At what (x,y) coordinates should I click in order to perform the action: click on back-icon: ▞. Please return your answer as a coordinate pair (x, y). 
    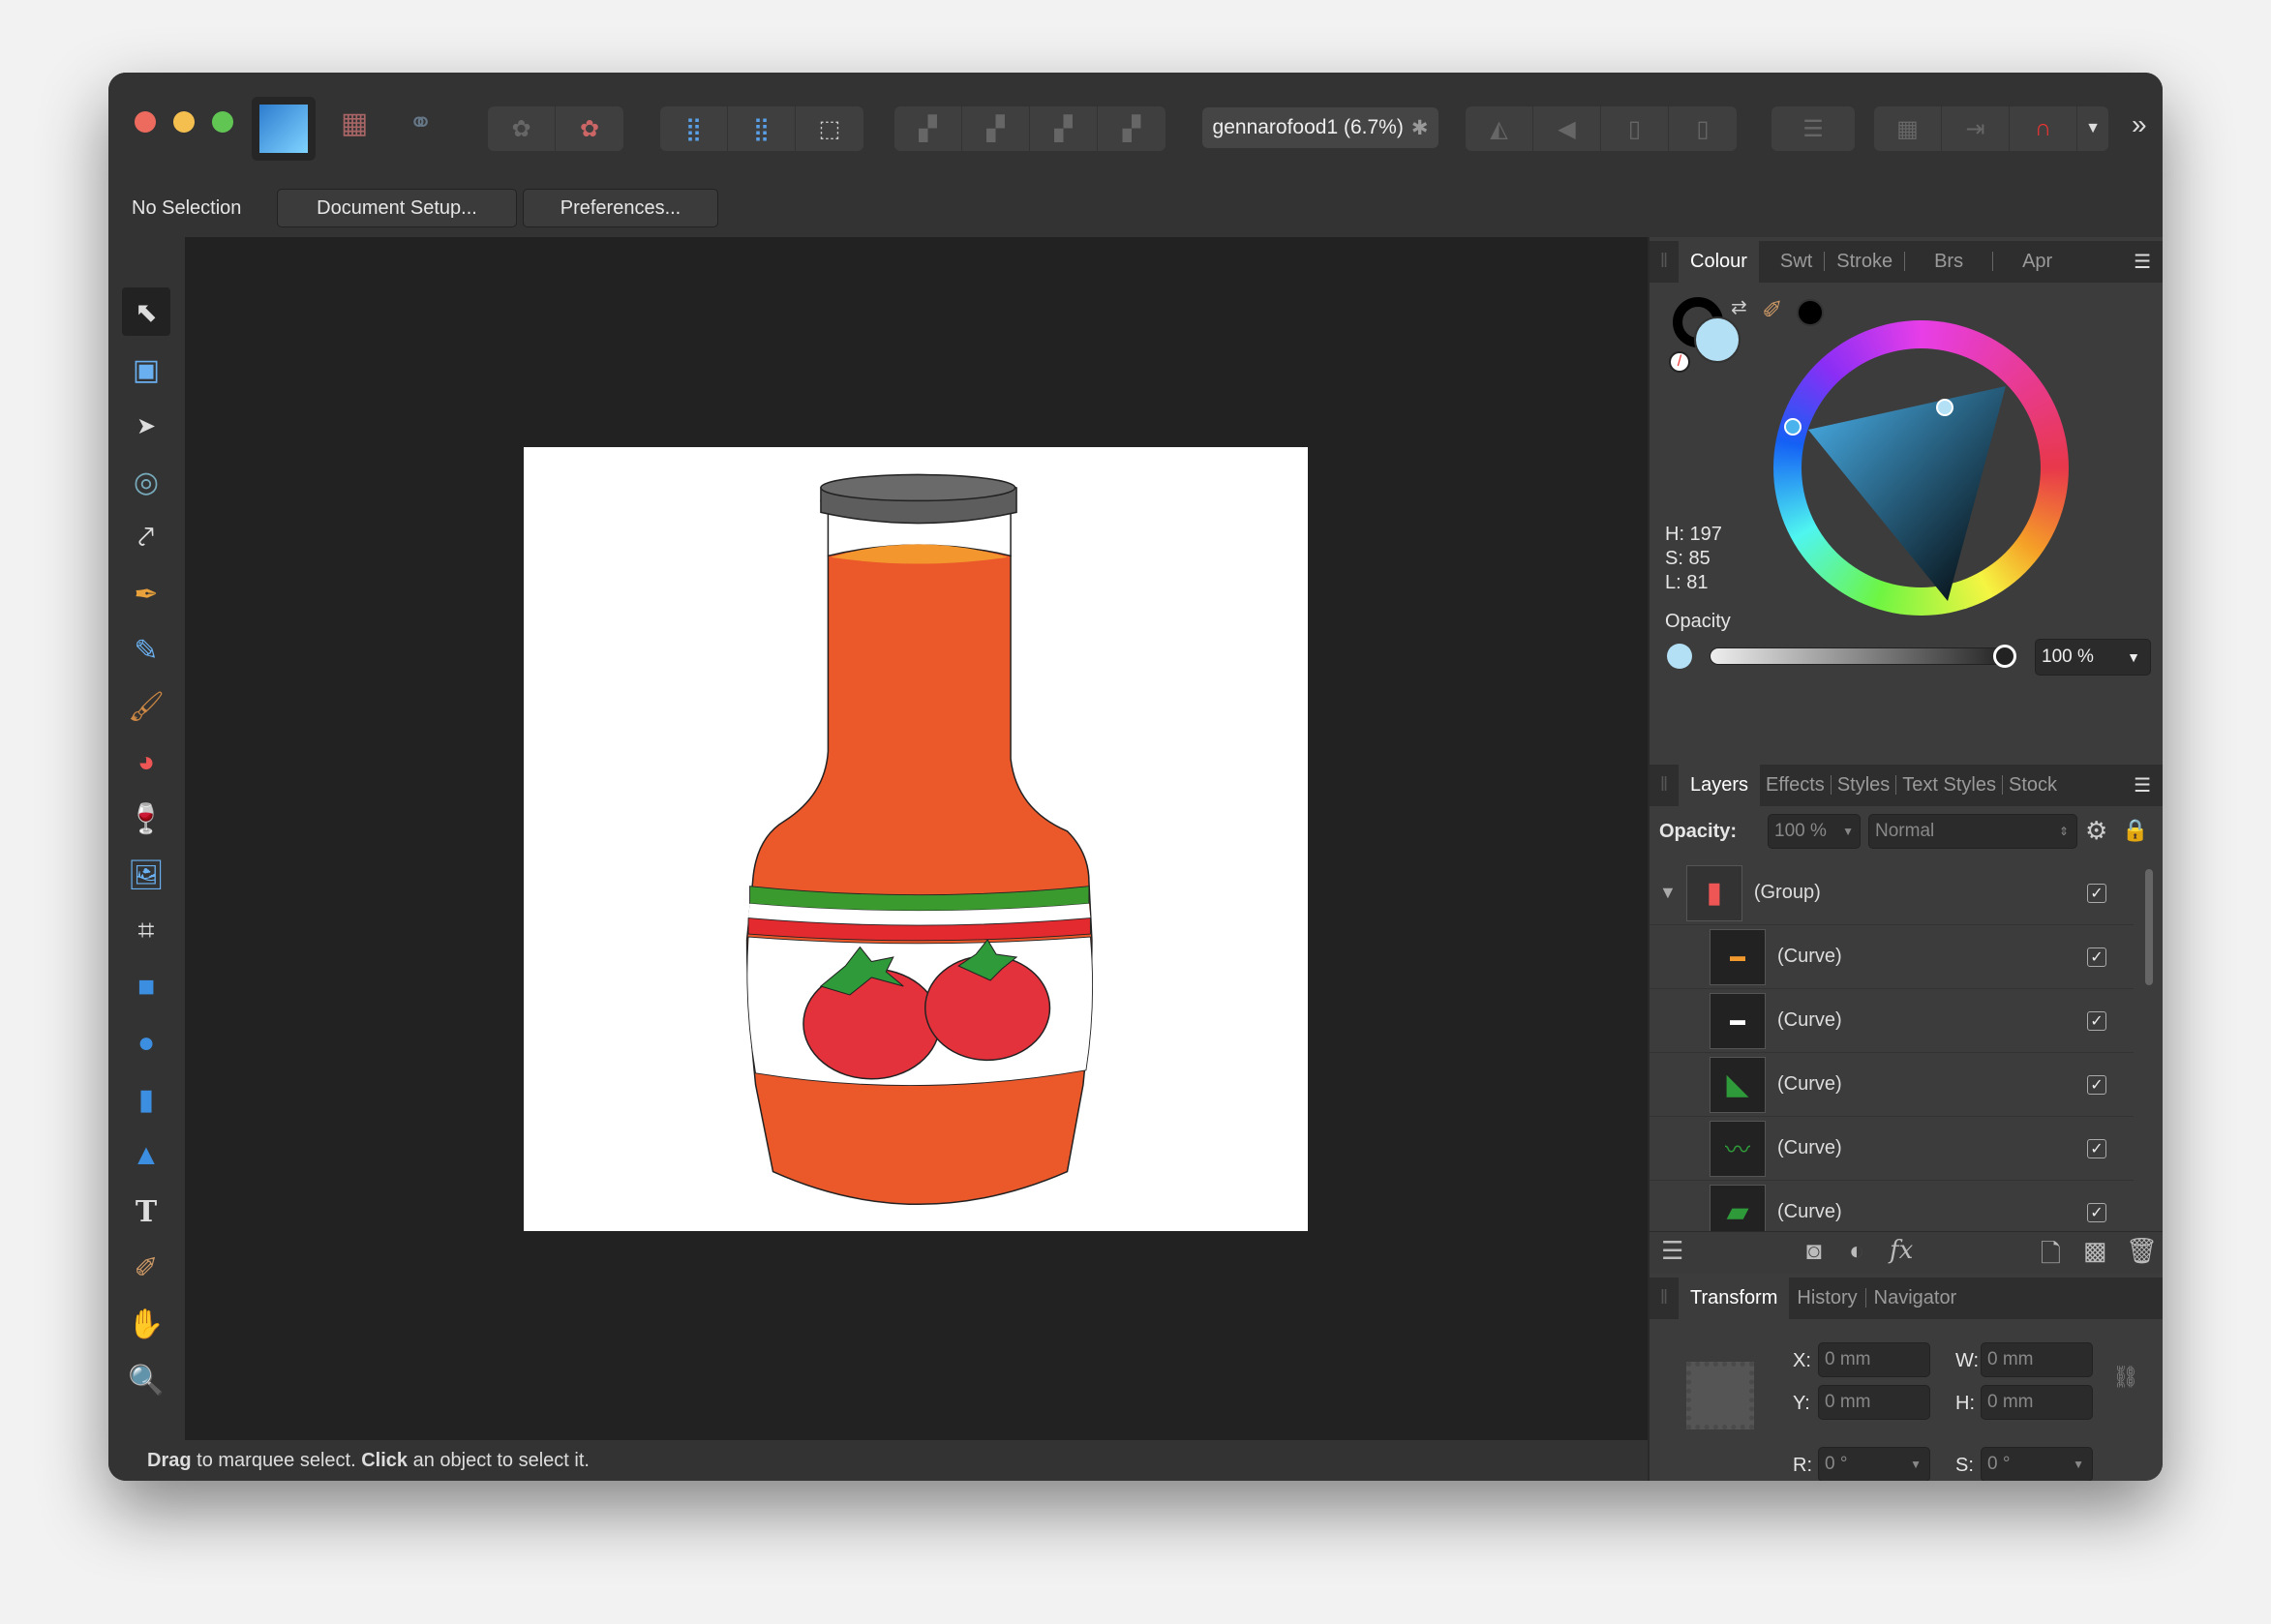
    Looking at the image, I should click on (928, 129).